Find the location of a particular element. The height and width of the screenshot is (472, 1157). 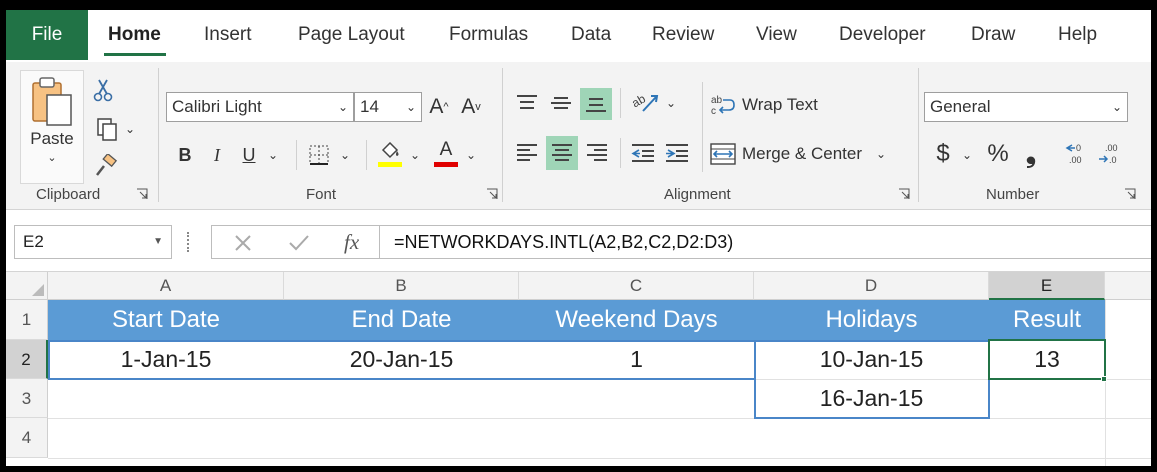

wrap-text-button: ab c Wrap Text is located at coordinates (770, 105).